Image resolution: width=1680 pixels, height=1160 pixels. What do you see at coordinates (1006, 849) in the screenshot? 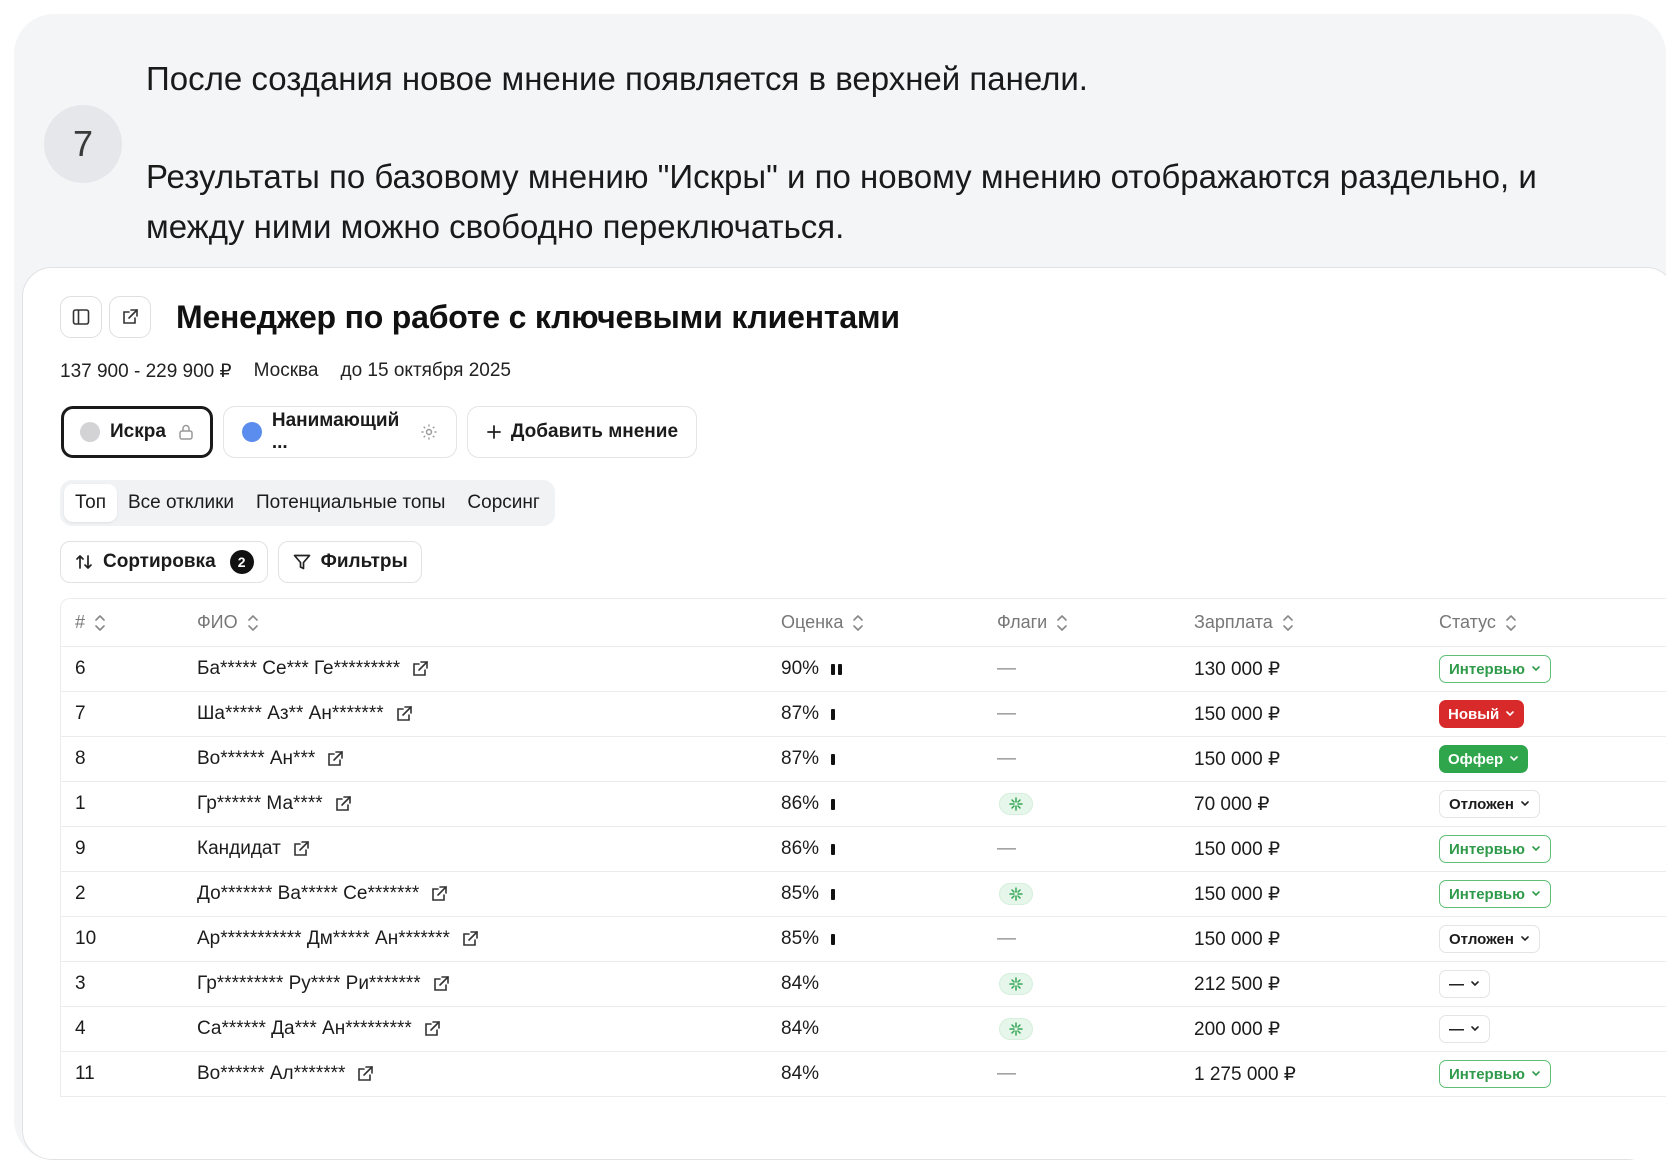
I see `flags-cell: —` at bounding box center [1006, 849].